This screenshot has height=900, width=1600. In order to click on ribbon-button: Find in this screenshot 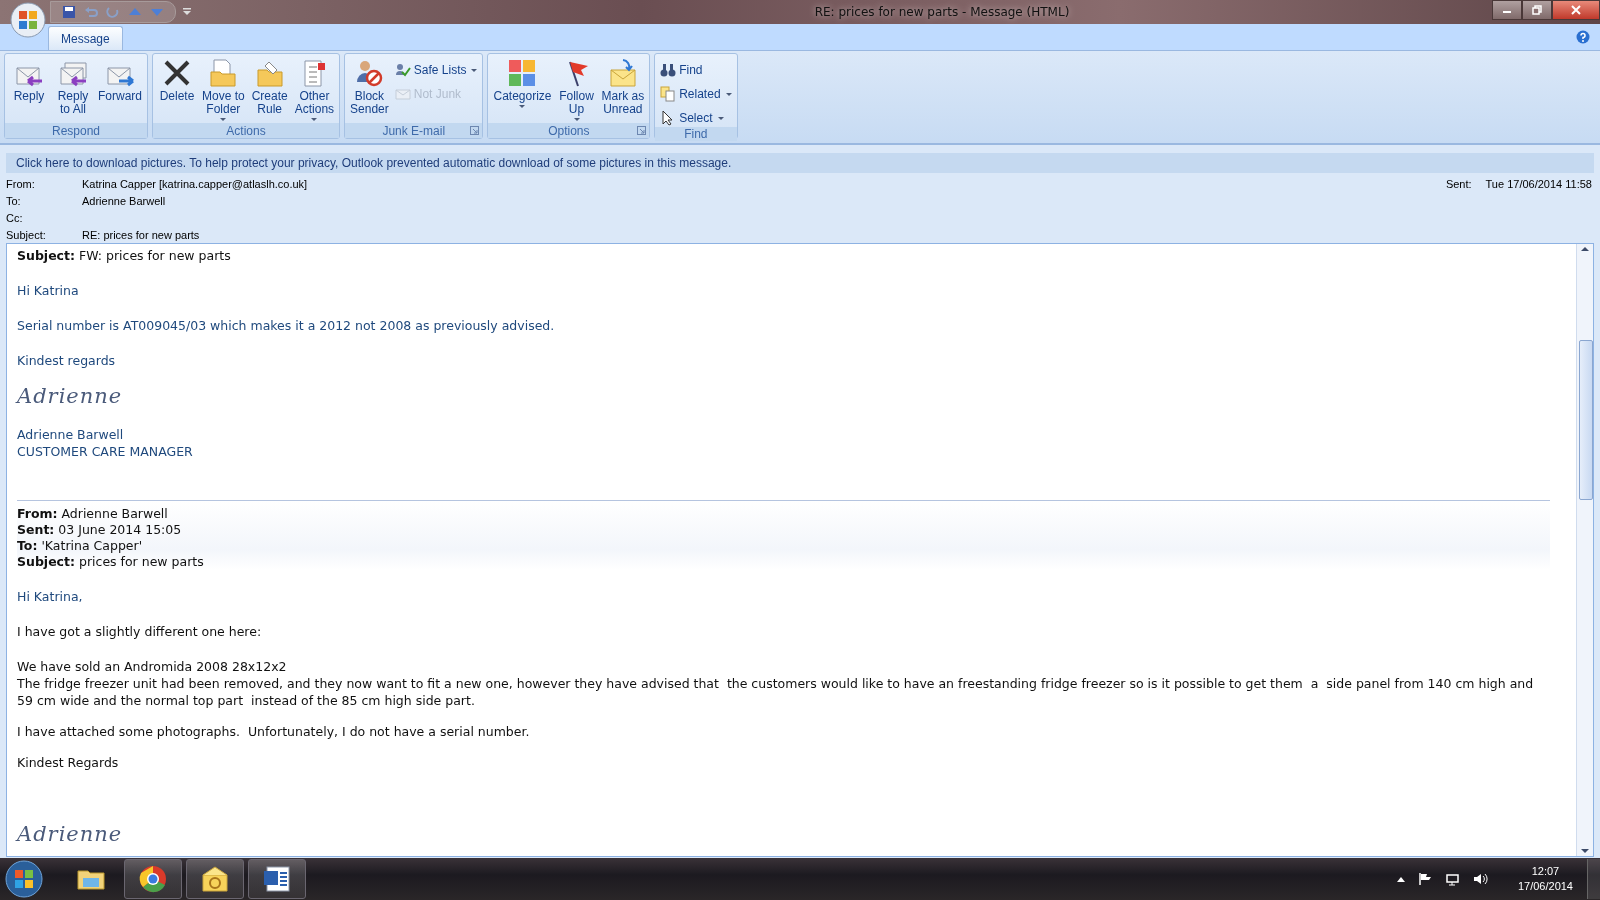, I will do `click(696, 70)`.